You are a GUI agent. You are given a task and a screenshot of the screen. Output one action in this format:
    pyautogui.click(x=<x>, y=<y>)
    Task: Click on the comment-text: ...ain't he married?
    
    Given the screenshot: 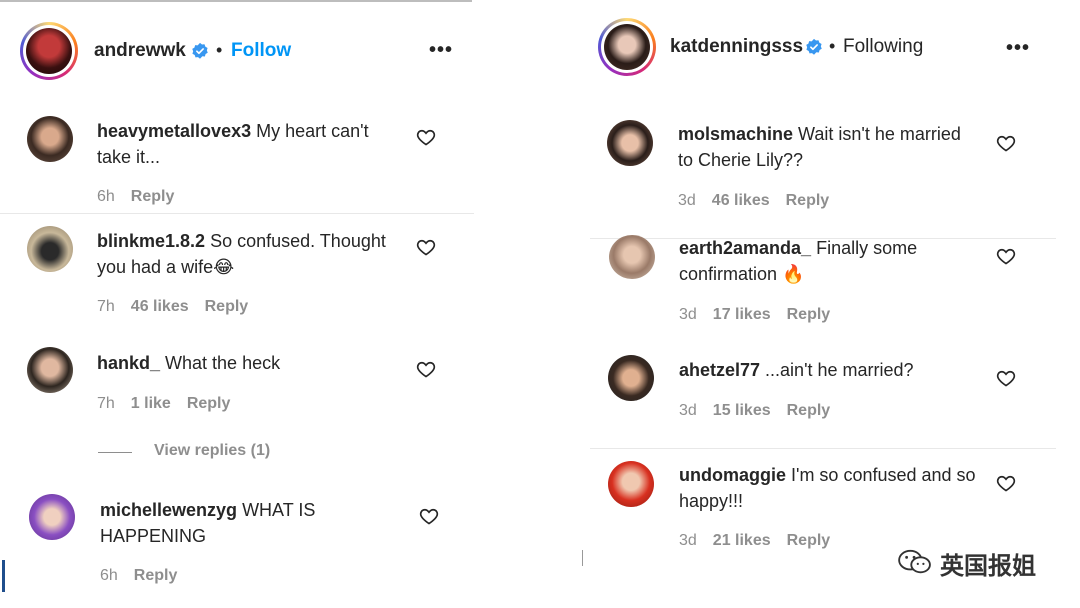 What is the action you would take?
    pyautogui.click(x=839, y=370)
    